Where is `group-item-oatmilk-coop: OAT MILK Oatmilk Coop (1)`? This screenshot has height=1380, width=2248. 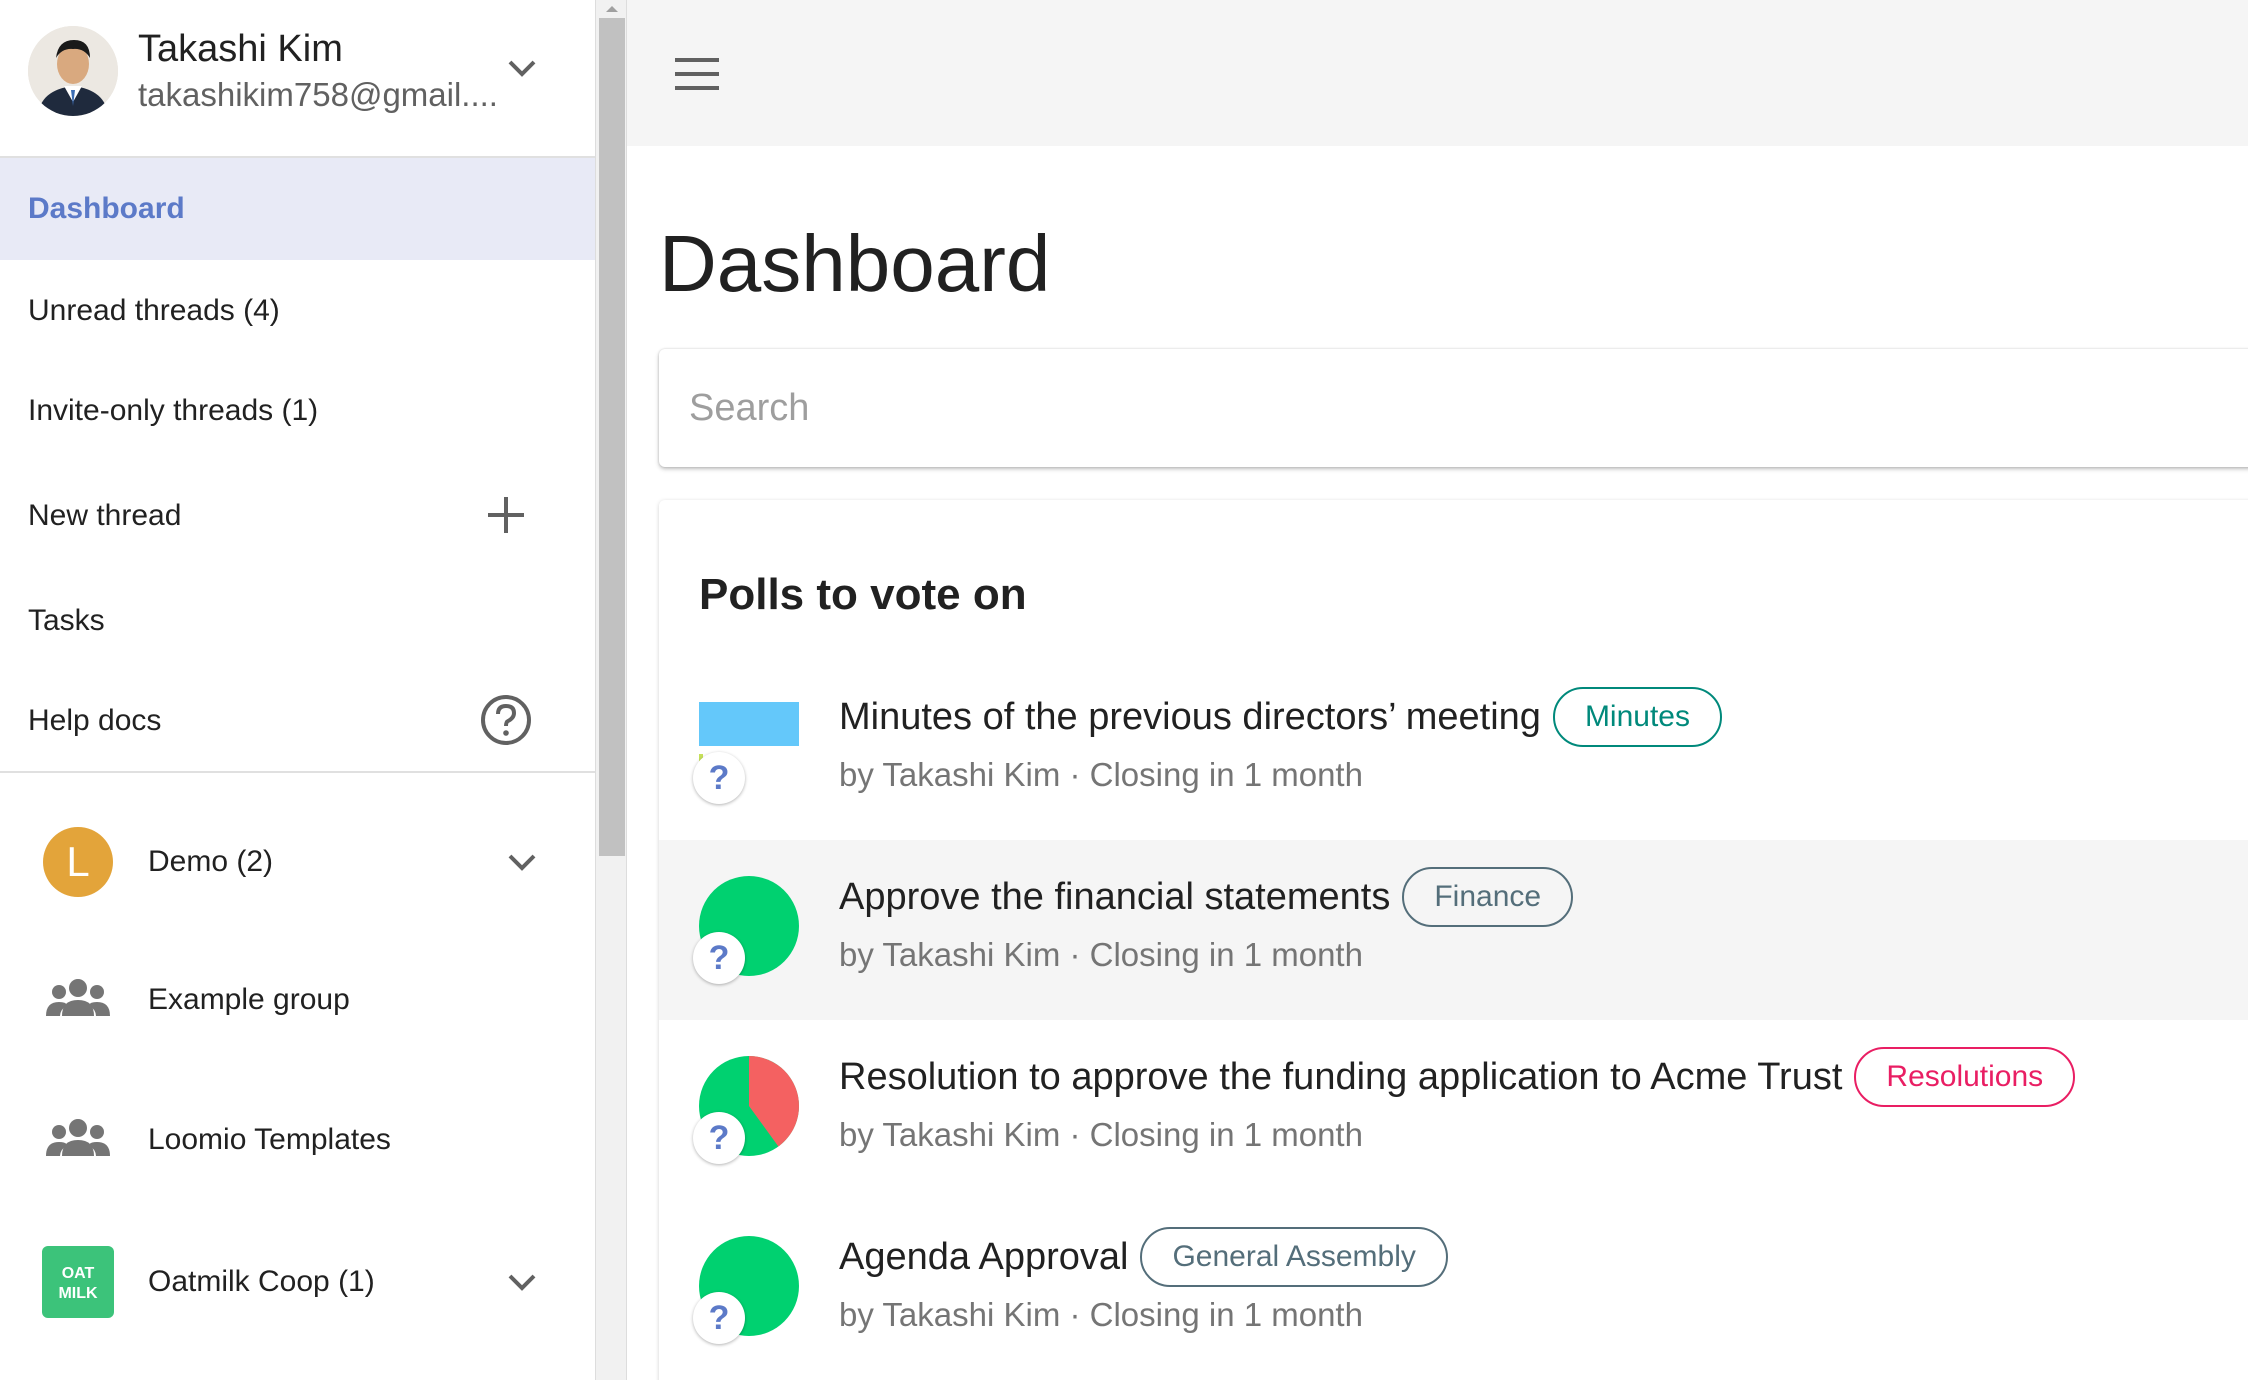 group-item-oatmilk-coop: OAT MILK Oatmilk Coop (1) is located at coordinates (297, 1282).